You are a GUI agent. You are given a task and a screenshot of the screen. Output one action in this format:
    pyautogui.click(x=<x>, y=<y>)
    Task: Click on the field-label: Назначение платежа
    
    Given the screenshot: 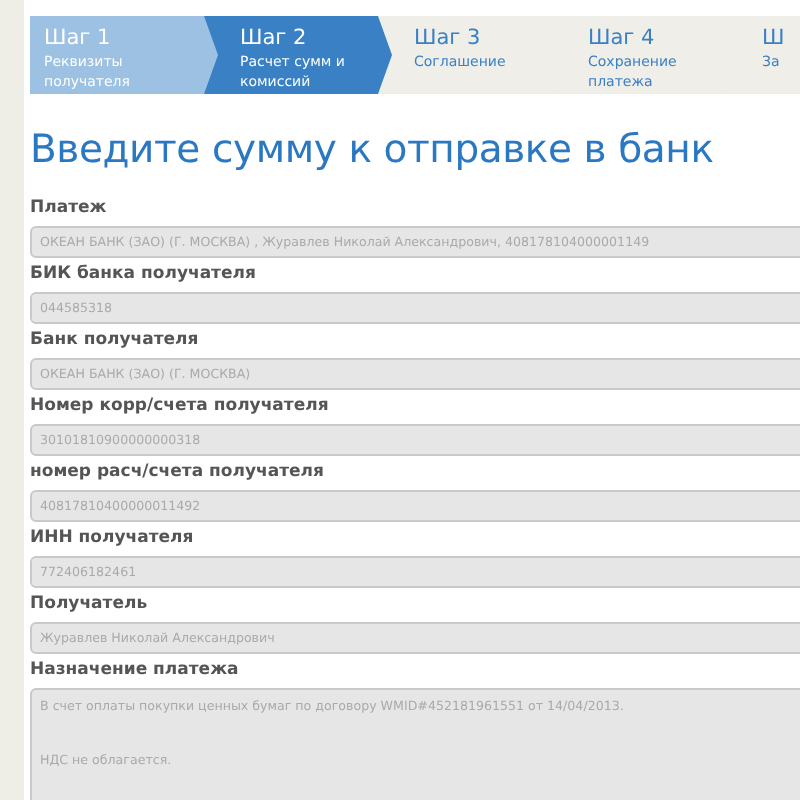 What is the action you would take?
    pyautogui.click(x=135, y=671)
    